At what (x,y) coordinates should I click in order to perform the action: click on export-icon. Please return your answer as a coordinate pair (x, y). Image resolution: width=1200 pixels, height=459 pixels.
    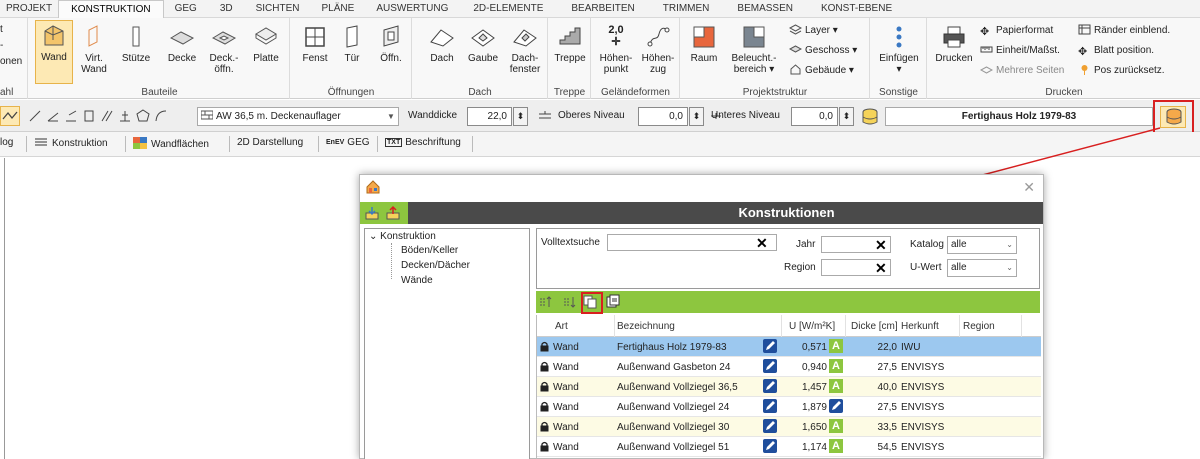
    Looking at the image, I should click on (393, 213).